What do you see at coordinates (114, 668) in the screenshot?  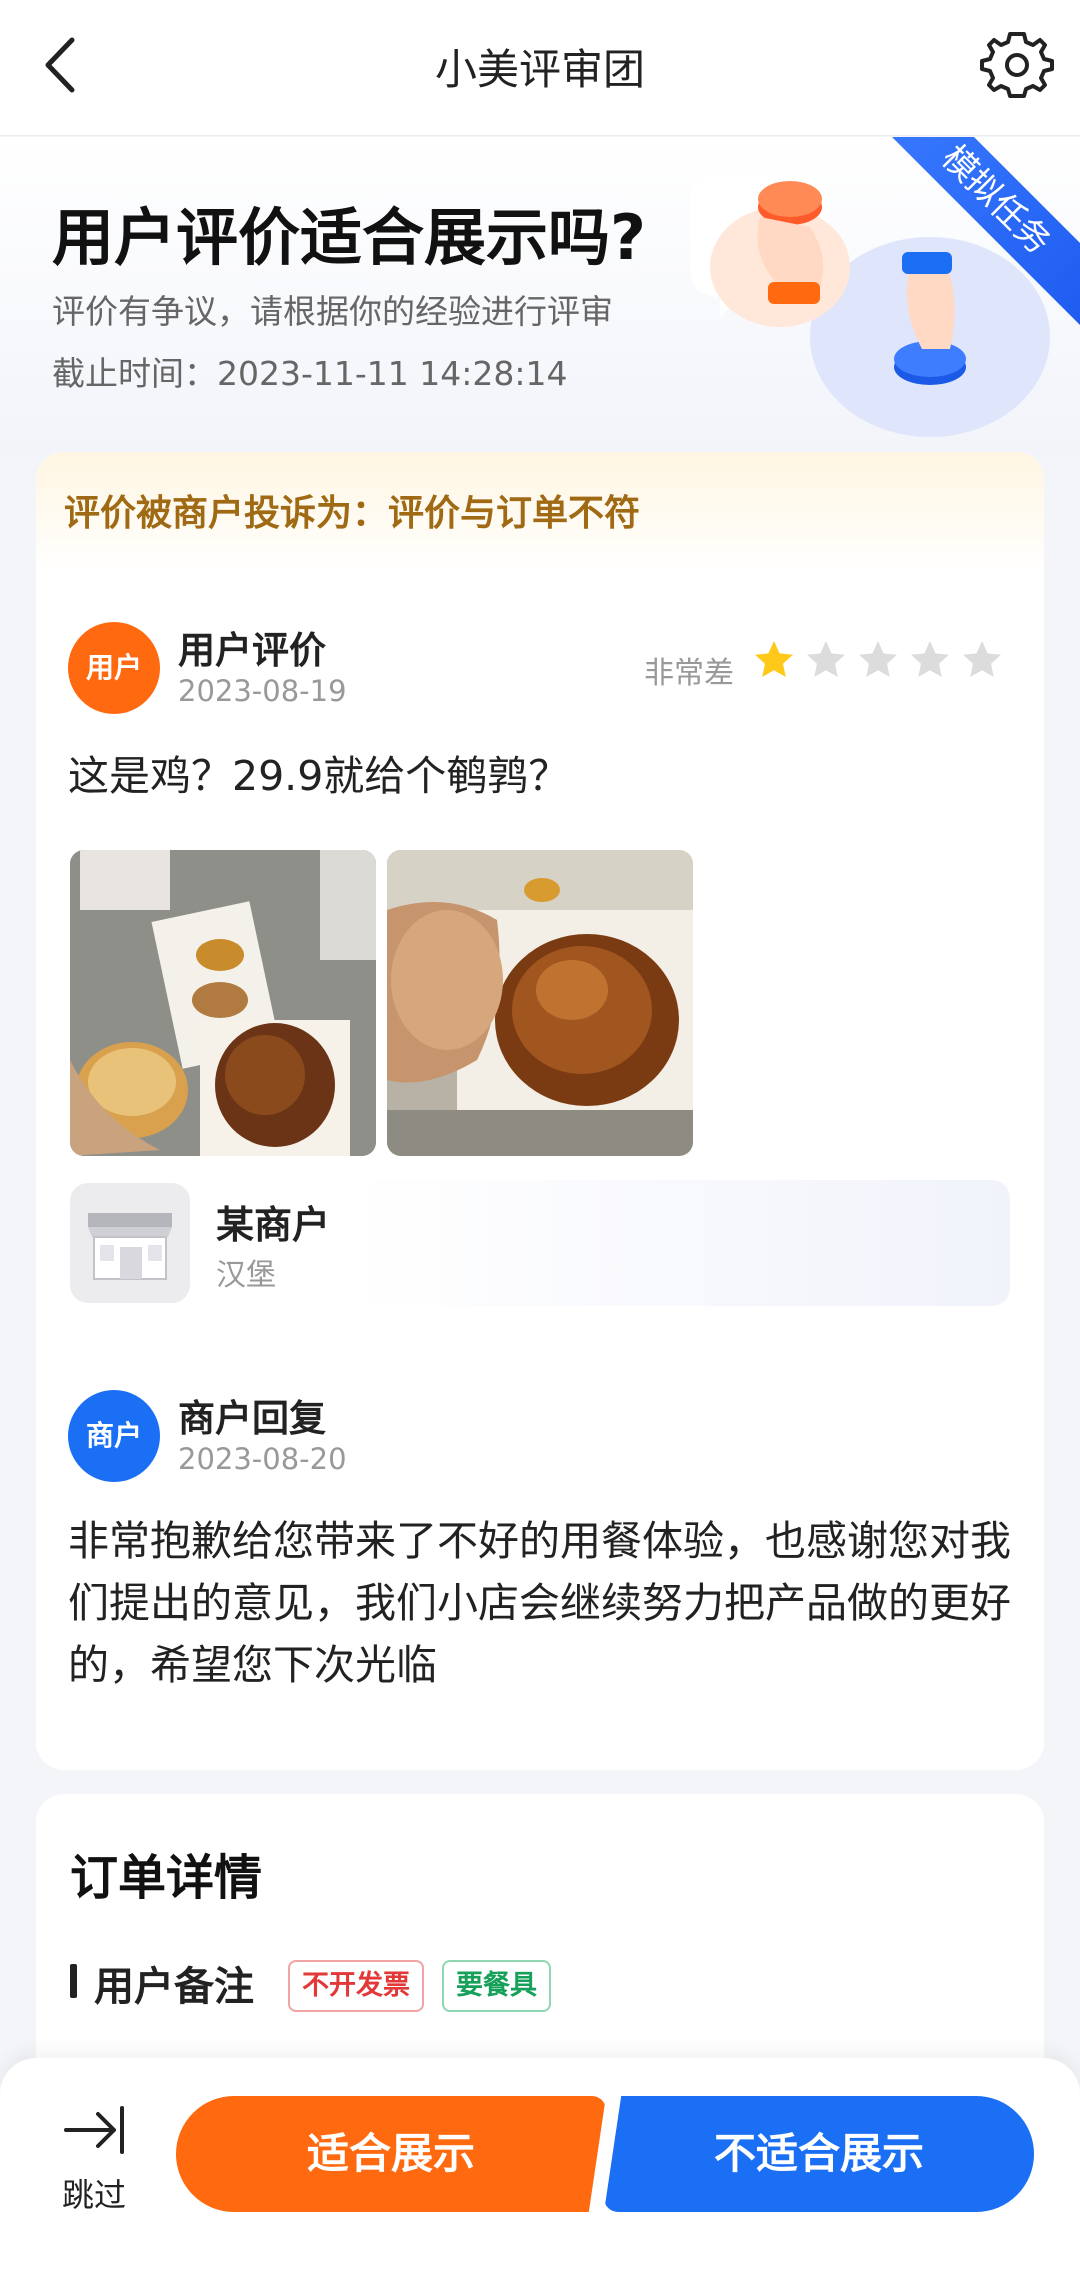 I see `user-avatar: 用户` at bounding box center [114, 668].